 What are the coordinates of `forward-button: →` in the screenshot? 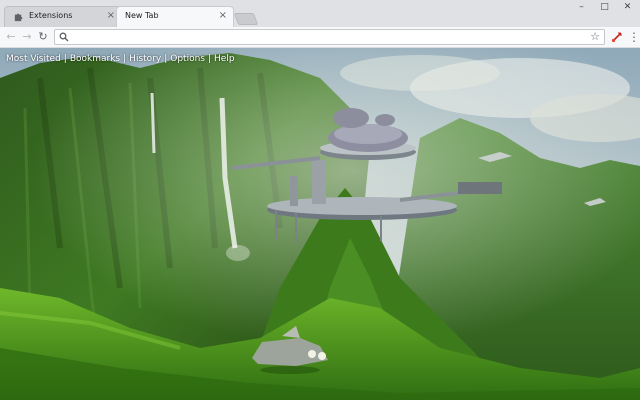 It's located at (27, 37).